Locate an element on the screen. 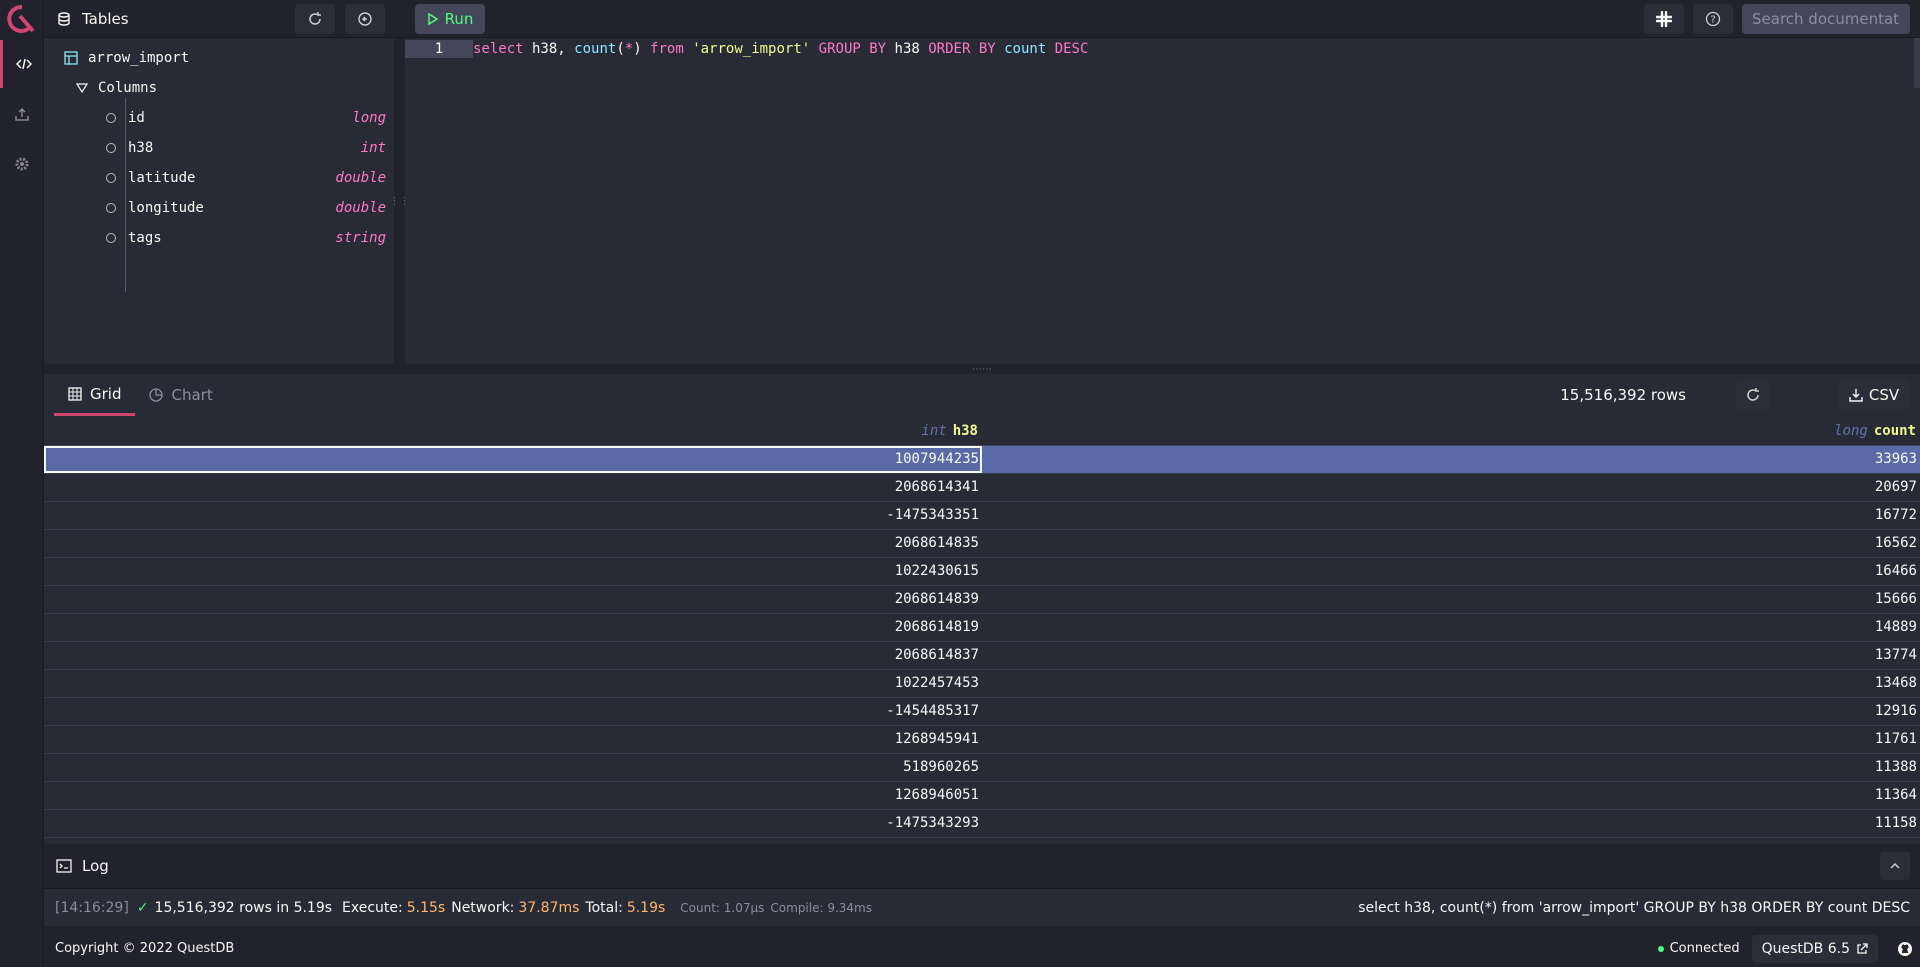 The width and height of the screenshot is (1920, 967). horizontal-resize-handle: ⋯⋯ is located at coordinates (982, 369).